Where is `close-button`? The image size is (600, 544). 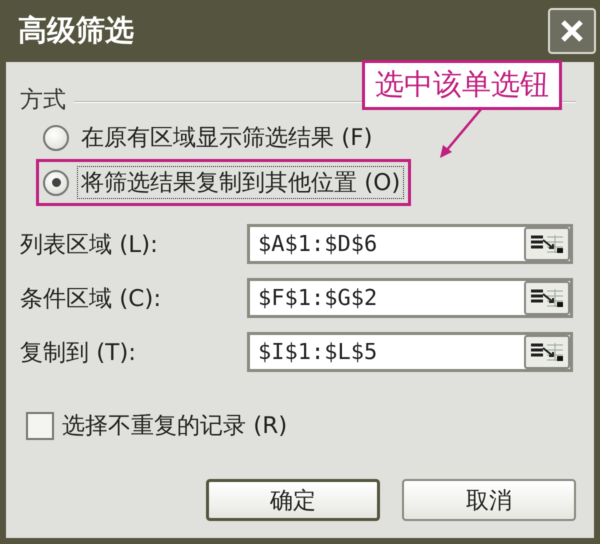
close-button is located at coordinates (572, 31).